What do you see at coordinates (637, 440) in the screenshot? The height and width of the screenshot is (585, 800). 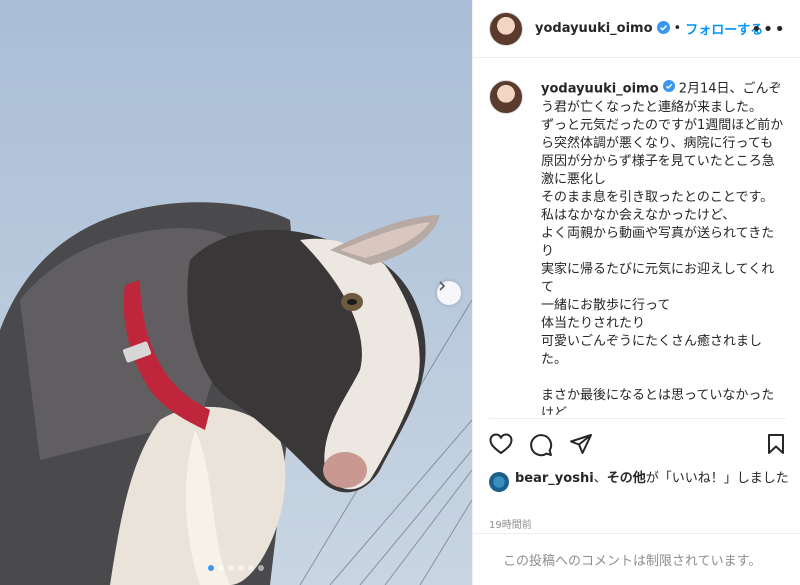 I see `action-bar` at bounding box center [637, 440].